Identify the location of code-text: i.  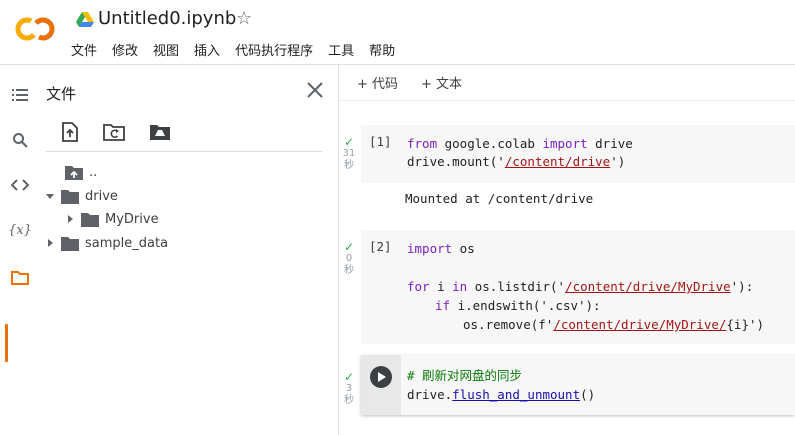
(441, 286).